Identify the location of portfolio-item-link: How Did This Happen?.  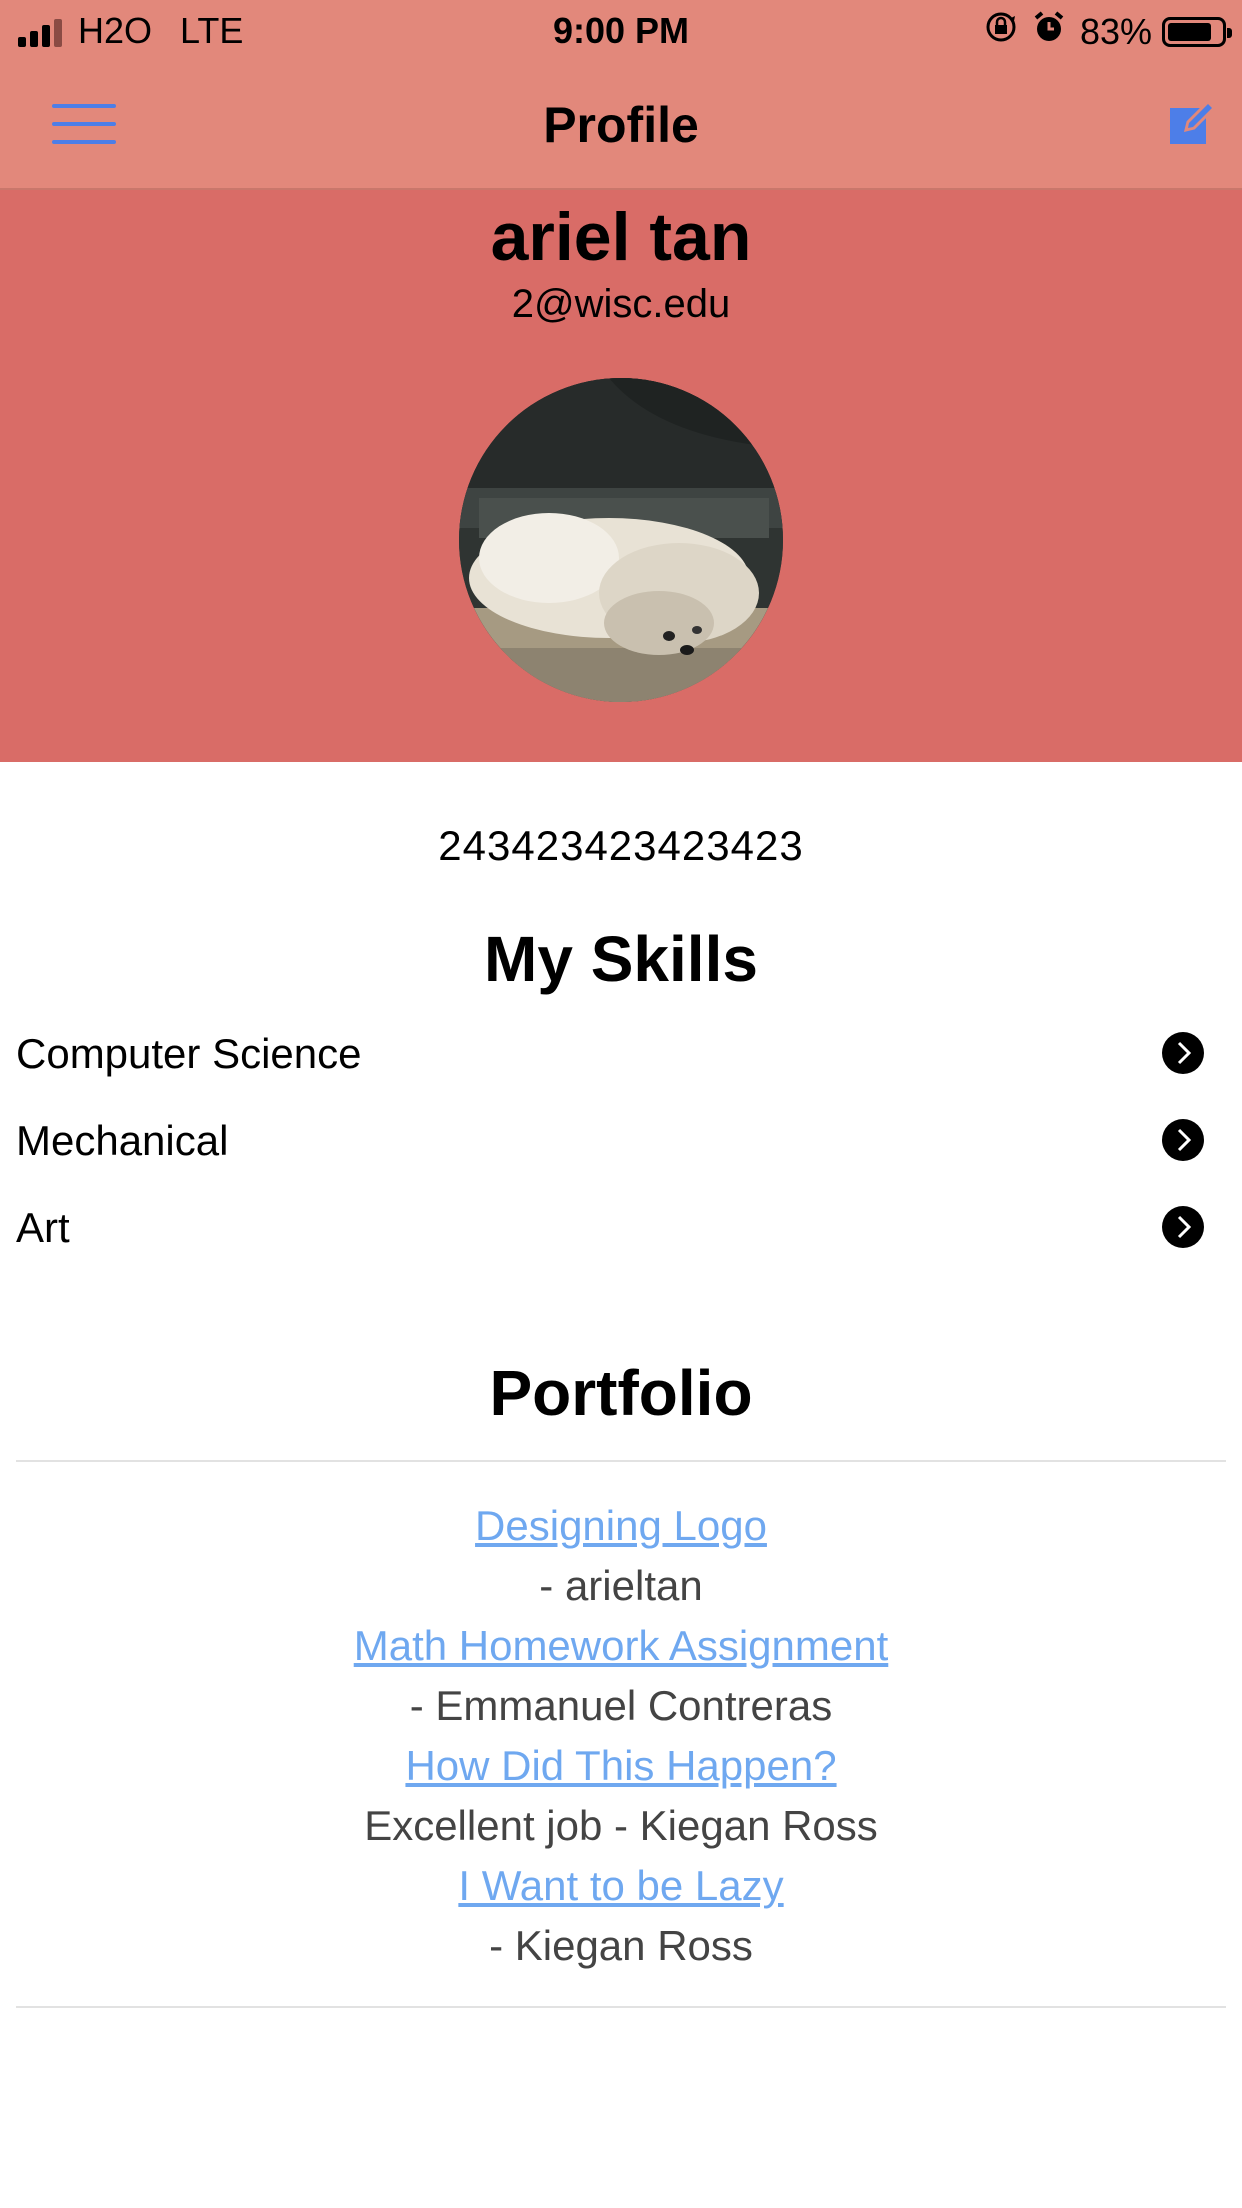
(621, 1766).